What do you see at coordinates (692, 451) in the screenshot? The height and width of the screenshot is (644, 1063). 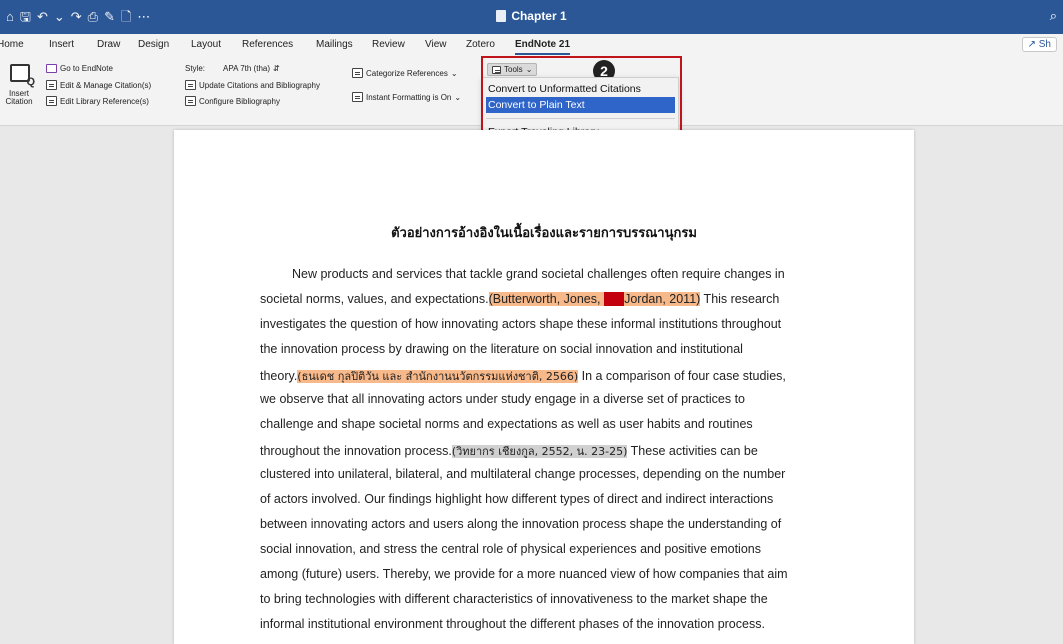 I see `text-run: These activities can be` at bounding box center [692, 451].